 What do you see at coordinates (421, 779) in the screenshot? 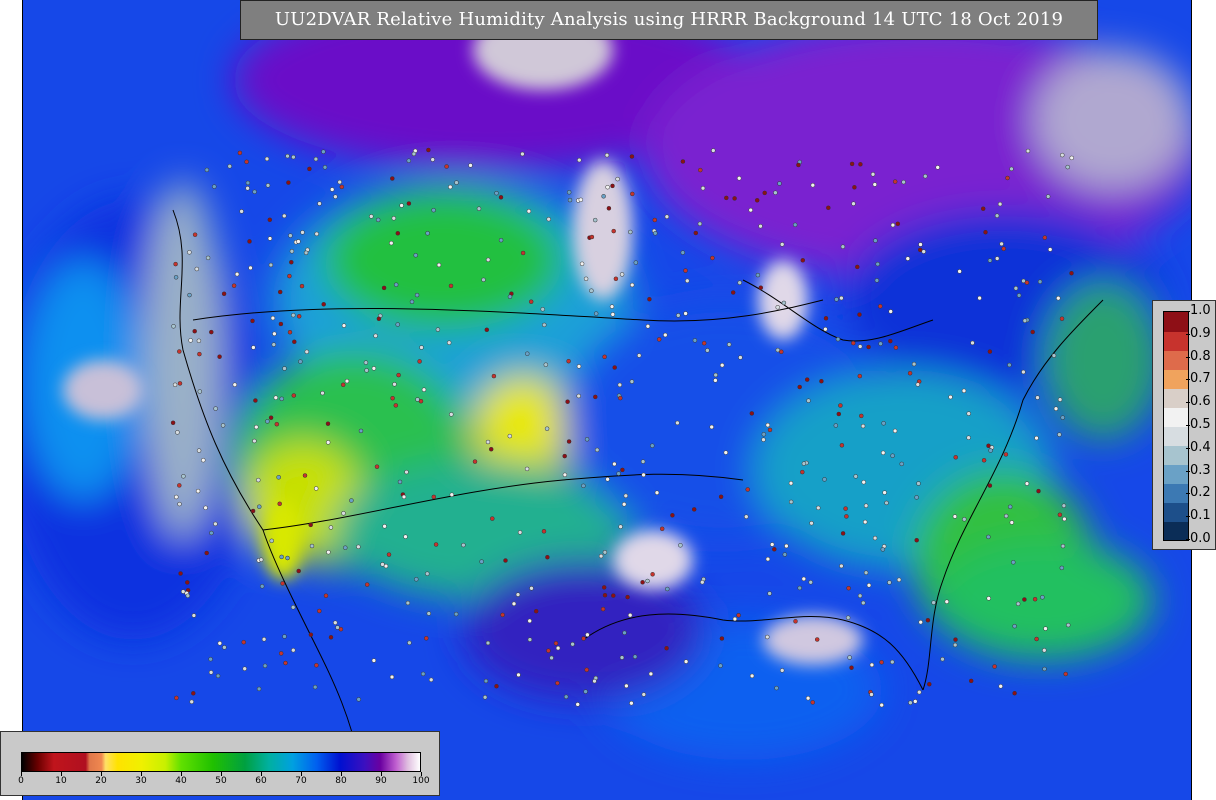
I see `humidity-colorbar-tick: 100` at bounding box center [421, 779].